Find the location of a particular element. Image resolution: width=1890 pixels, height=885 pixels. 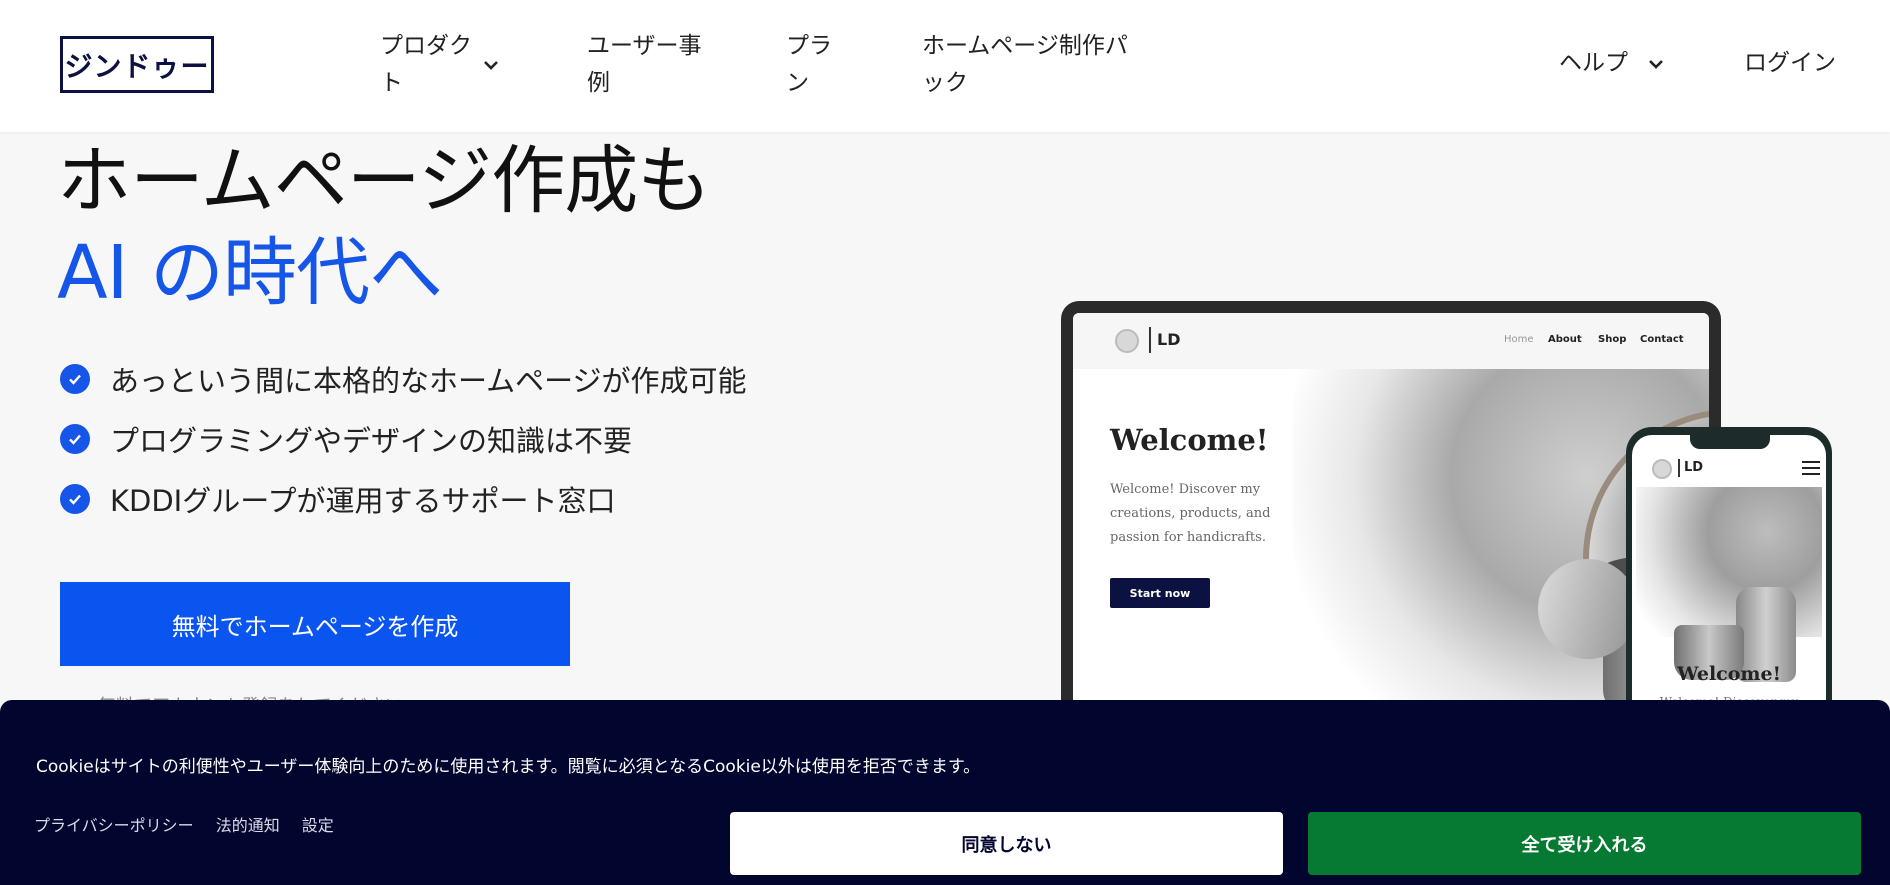

nav-production-pack: ホームページ制作パック is located at coordinates (1032, 65).